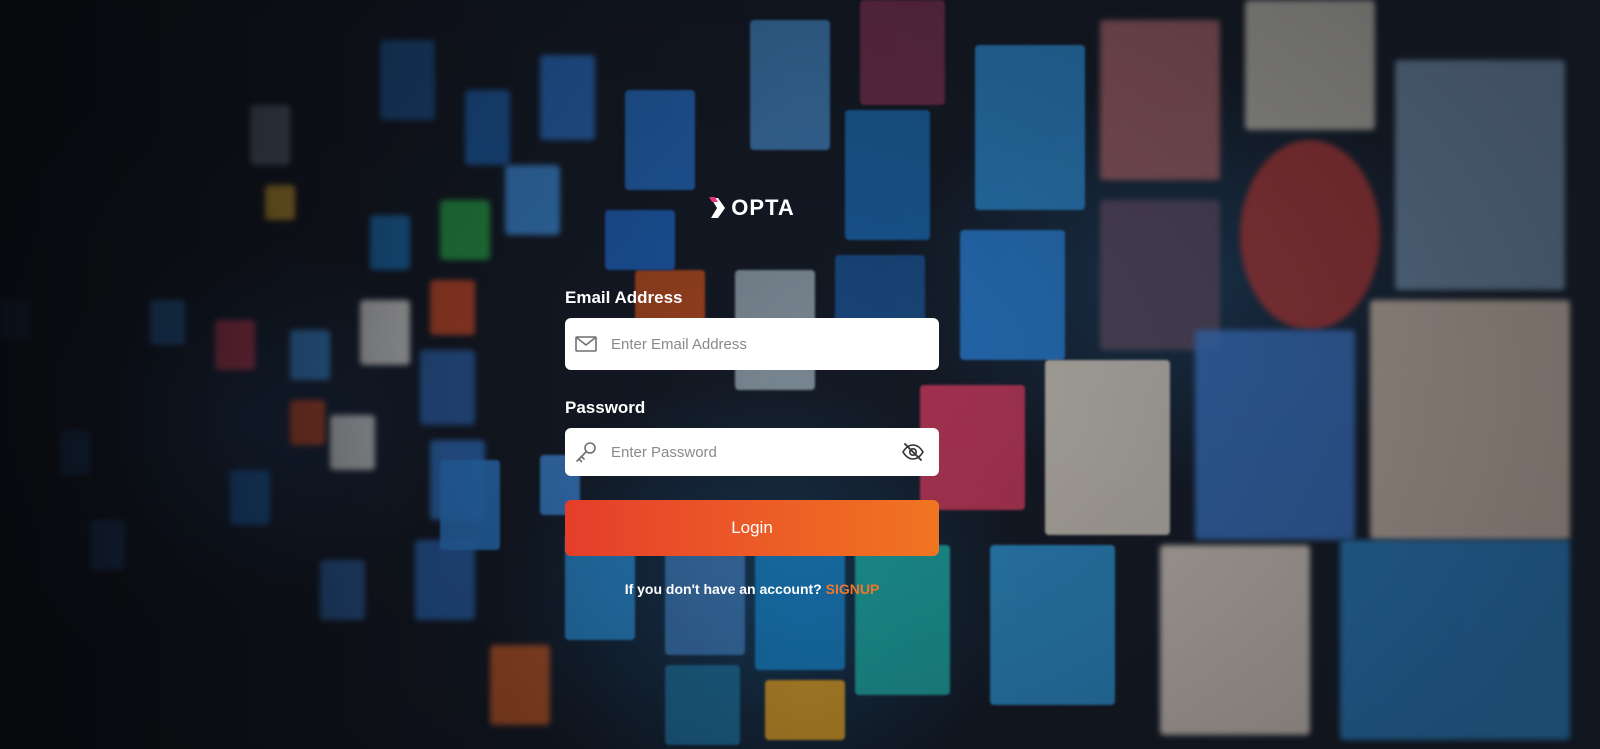 The width and height of the screenshot is (1600, 749). Describe the element at coordinates (624, 297) in the screenshot. I see `email-label: Email Address` at that location.